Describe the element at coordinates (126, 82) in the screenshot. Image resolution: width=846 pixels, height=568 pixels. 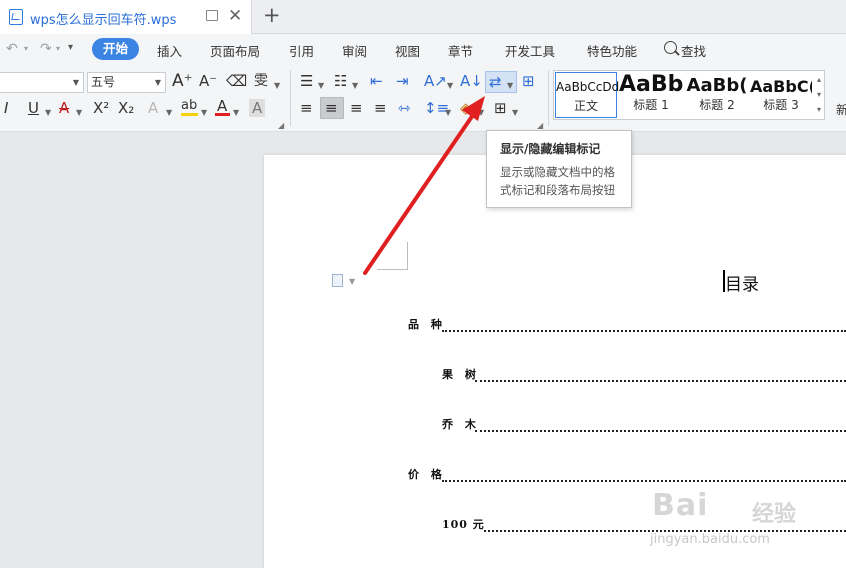
I see `font-size-combo: 五号 ▼` at that location.